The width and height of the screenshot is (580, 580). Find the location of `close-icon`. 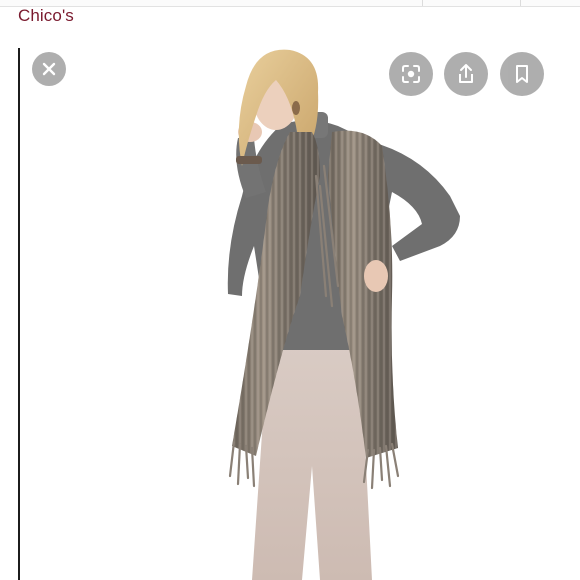

close-icon is located at coordinates (49, 69).